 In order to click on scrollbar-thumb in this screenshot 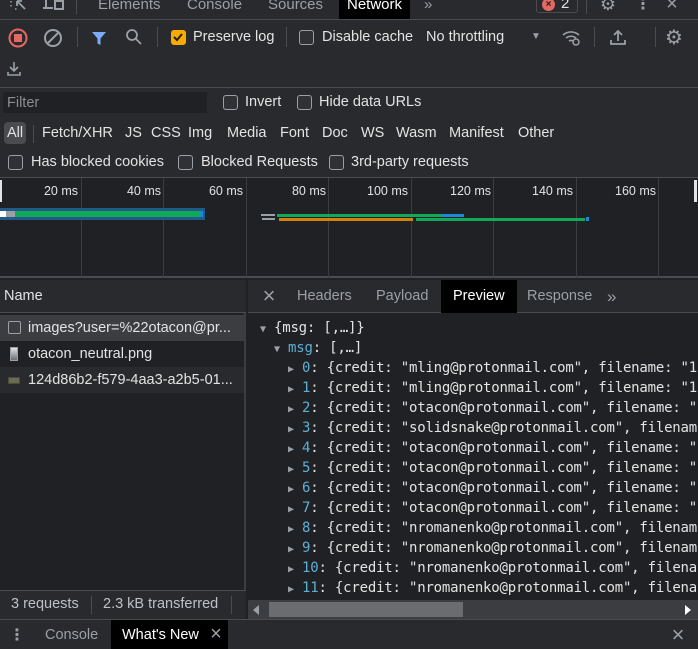, I will do `click(366, 609)`.